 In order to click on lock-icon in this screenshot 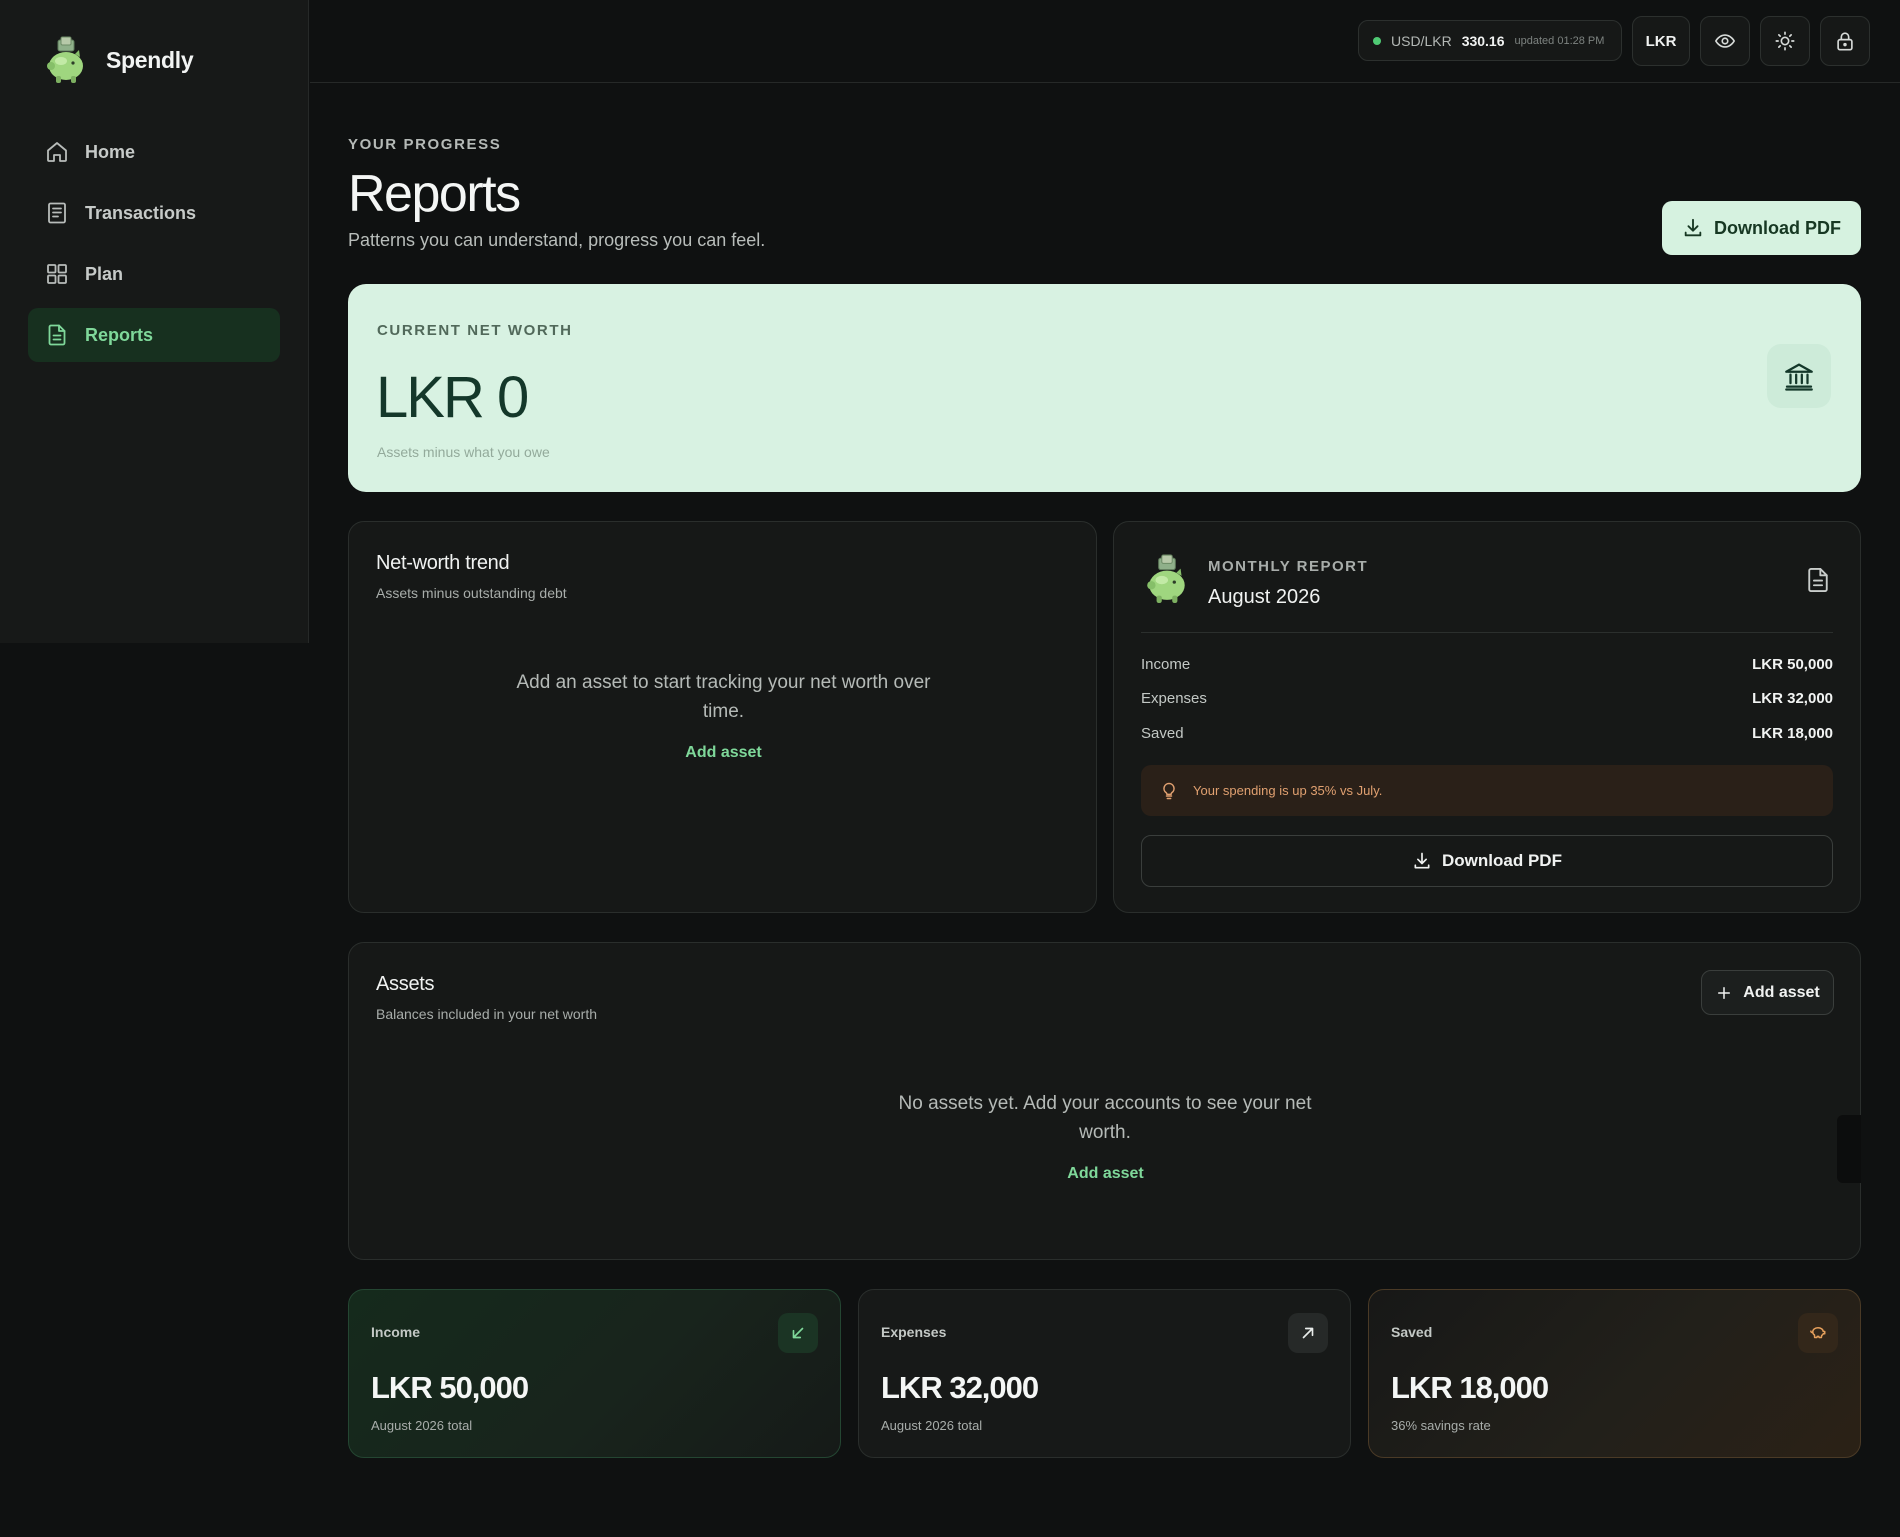, I will do `click(1845, 41)`.